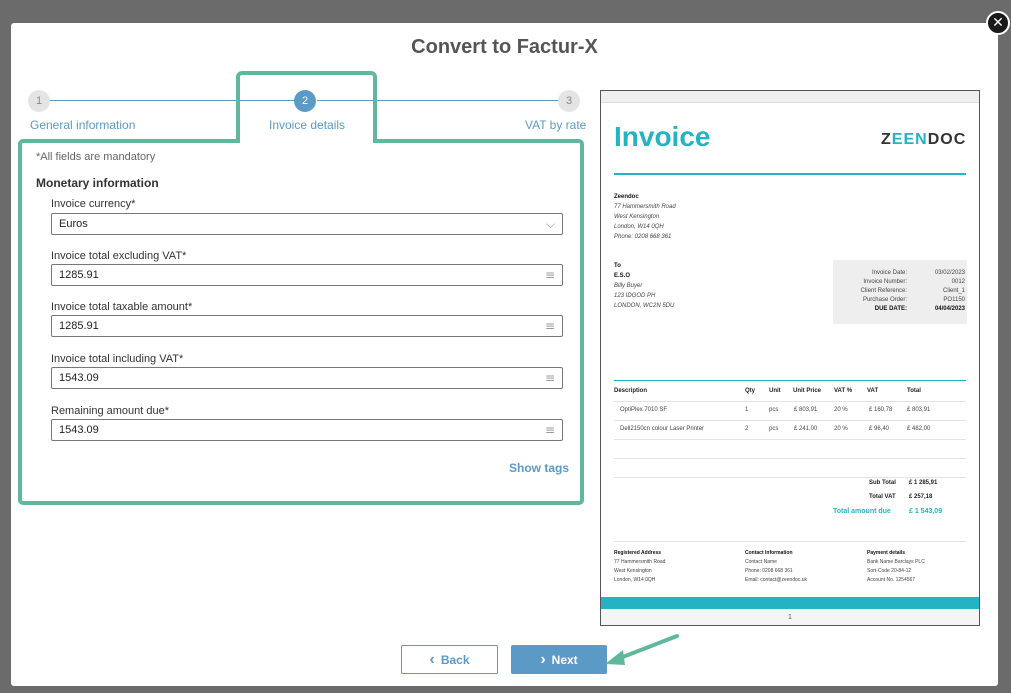  I want to click on total-due-value: £ 1 543,09, so click(926, 511).